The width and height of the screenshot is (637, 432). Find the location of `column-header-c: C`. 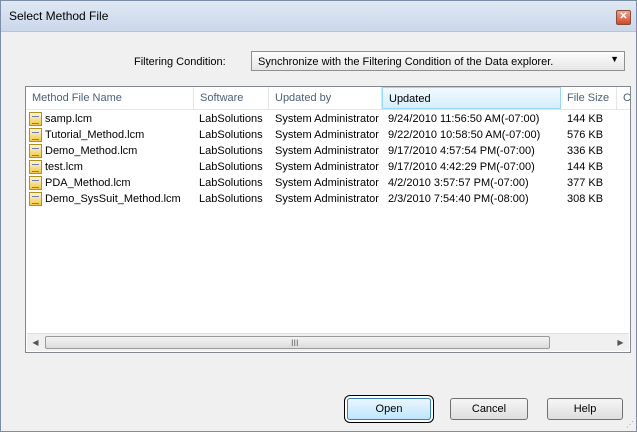

column-header-c: C is located at coordinates (623, 98).